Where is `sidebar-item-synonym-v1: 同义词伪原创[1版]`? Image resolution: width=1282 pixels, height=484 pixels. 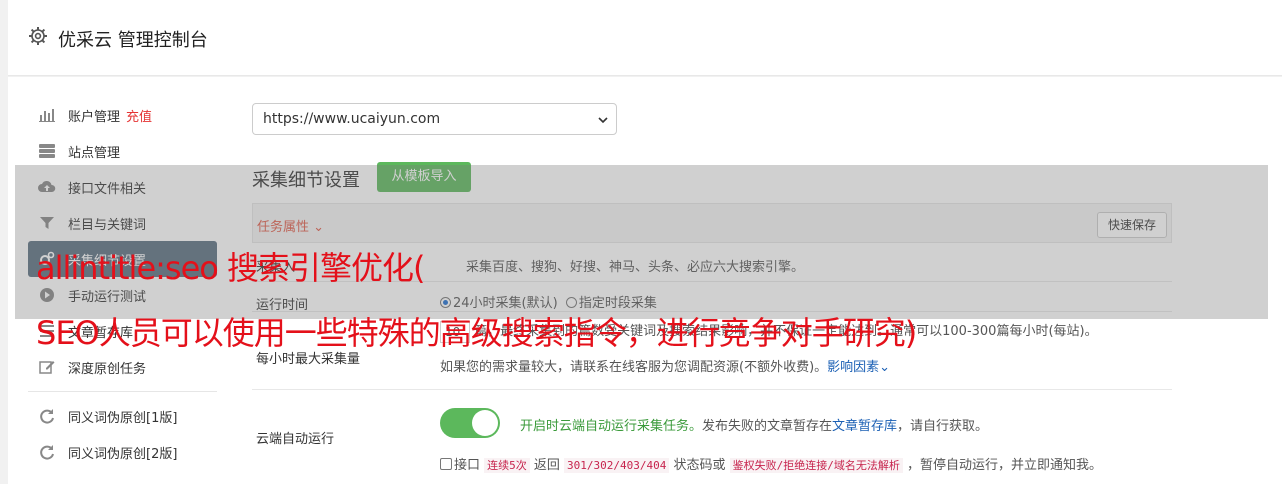
sidebar-item-synonym-v1: 同义词伪原创[1版] is located at coordinates (123, 416).